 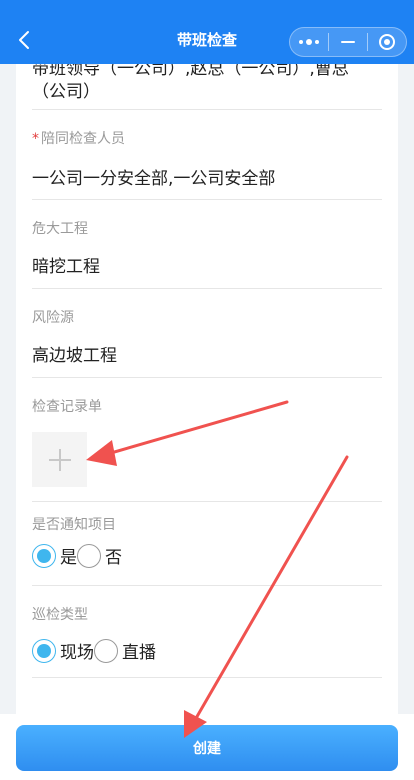 I want to click on accompany-label: * 陪同检查人员, so click(x=78, y=139).